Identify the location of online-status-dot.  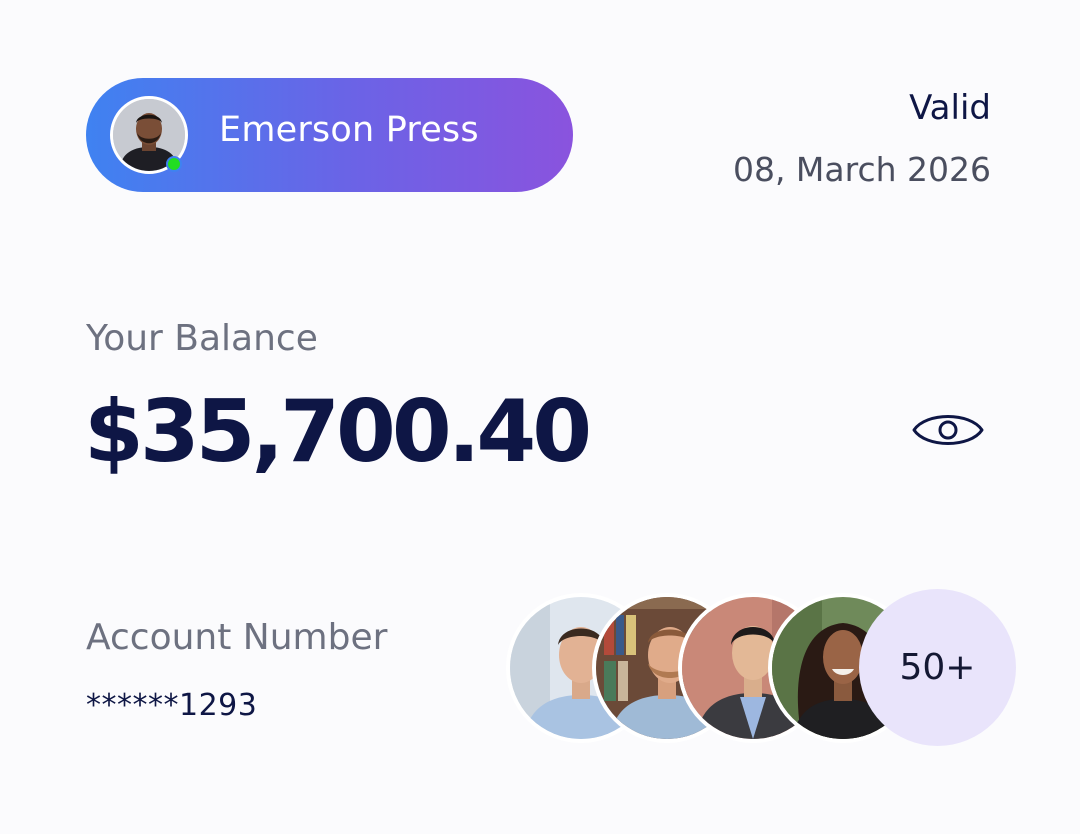
(174, 164).